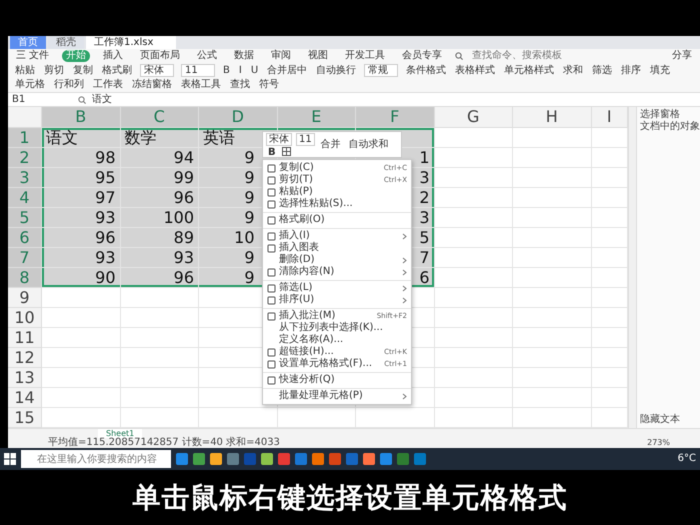 Image resolution: width=700 pixels, height=525 pixels. Describe the element at coordinates (350, 497) in the screenshot. I see `subtitle-caption: 单击鼠标右键选择设置单元格格式` at that location.